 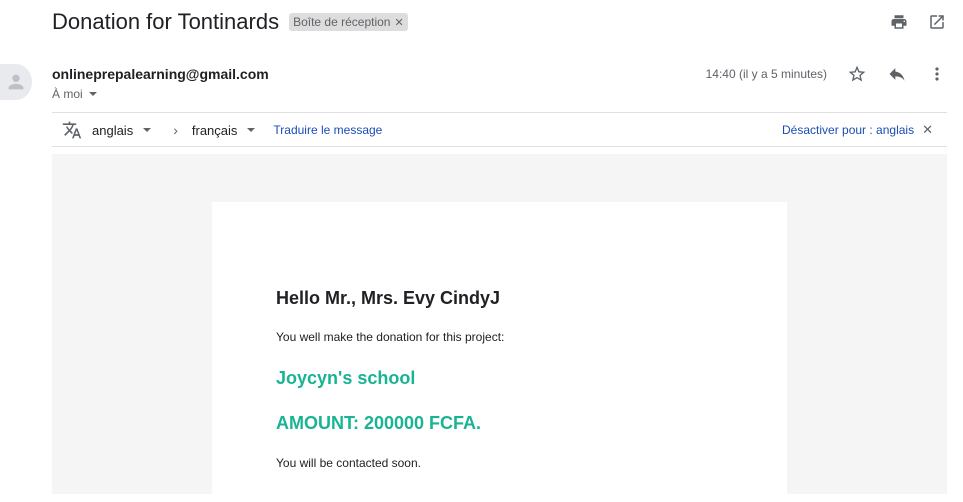 I want to click on project-name: Joycyn's school, so click(x=346, y=378).